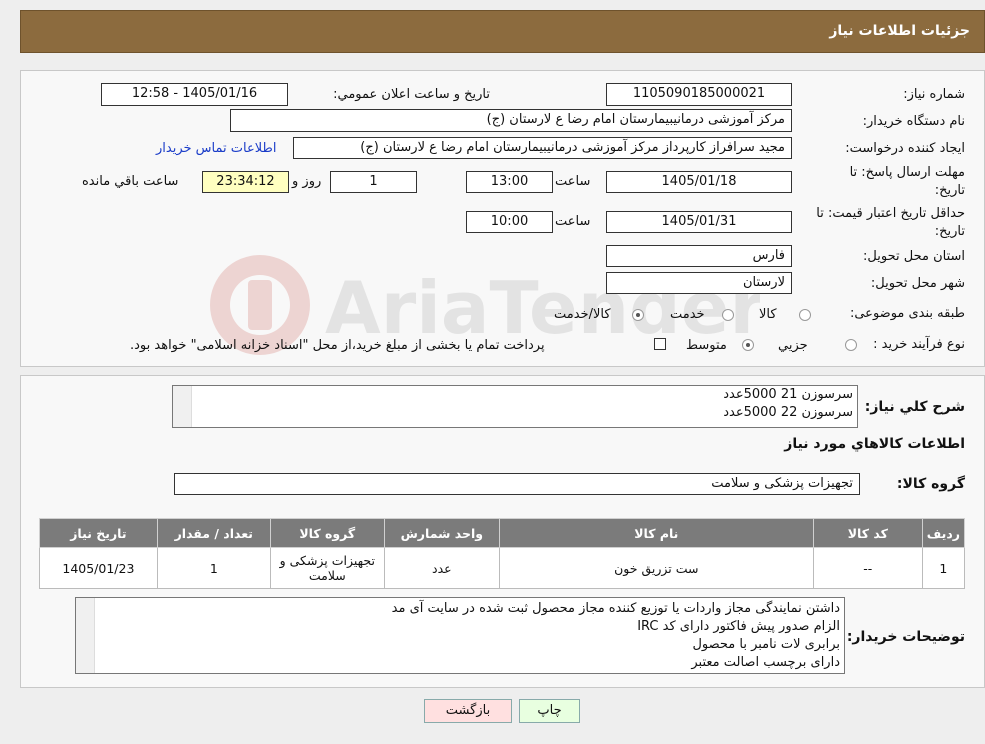 The width and height of the screenshot is (985, 744). What do you see at coordinates (766, 644) in the screenshot?
I see `note-line: برابری لات نامبر با محصول` at bounding box center [766, 644].